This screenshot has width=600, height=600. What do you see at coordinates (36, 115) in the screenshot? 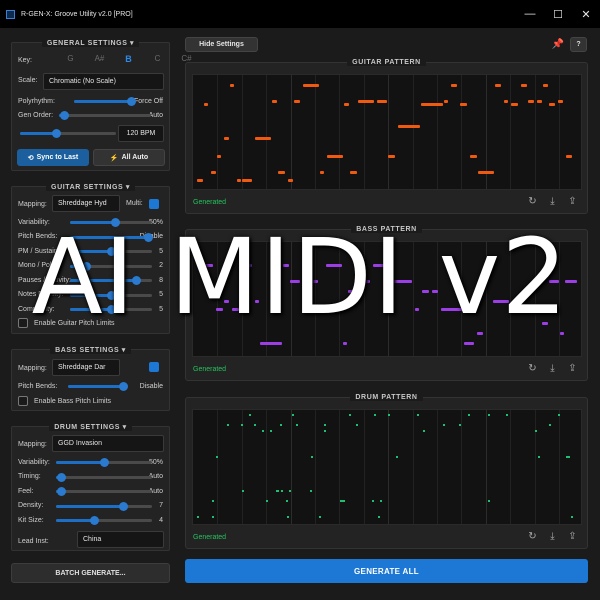
I see `gen-order-label: Gen Order:` at bounding box center [36, 115].